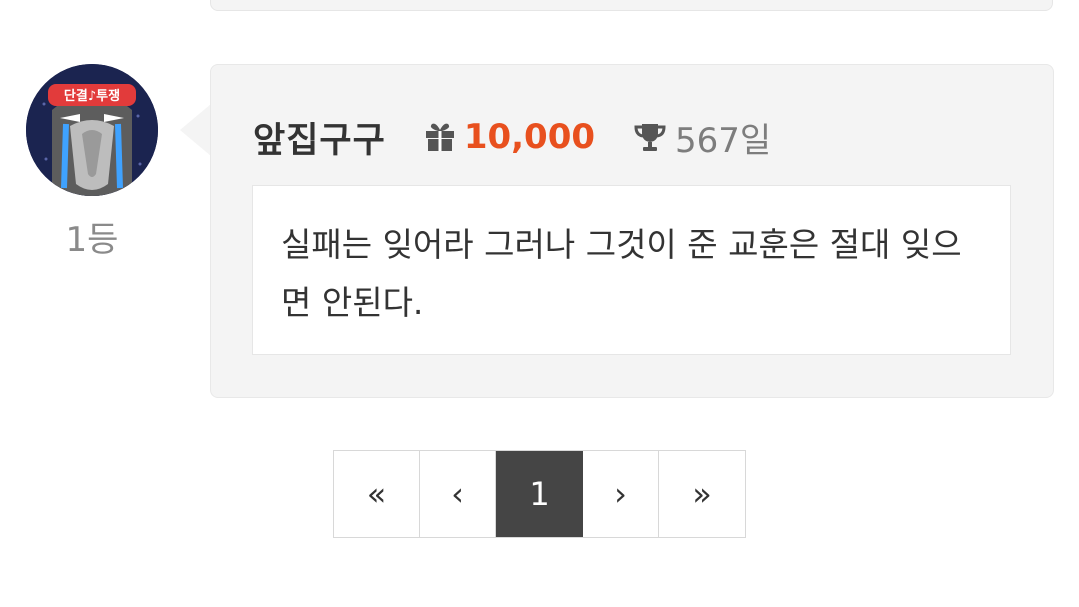 The image size is (1079, 607). I want to click on prev-page-button: ‹, so click(458, 494).